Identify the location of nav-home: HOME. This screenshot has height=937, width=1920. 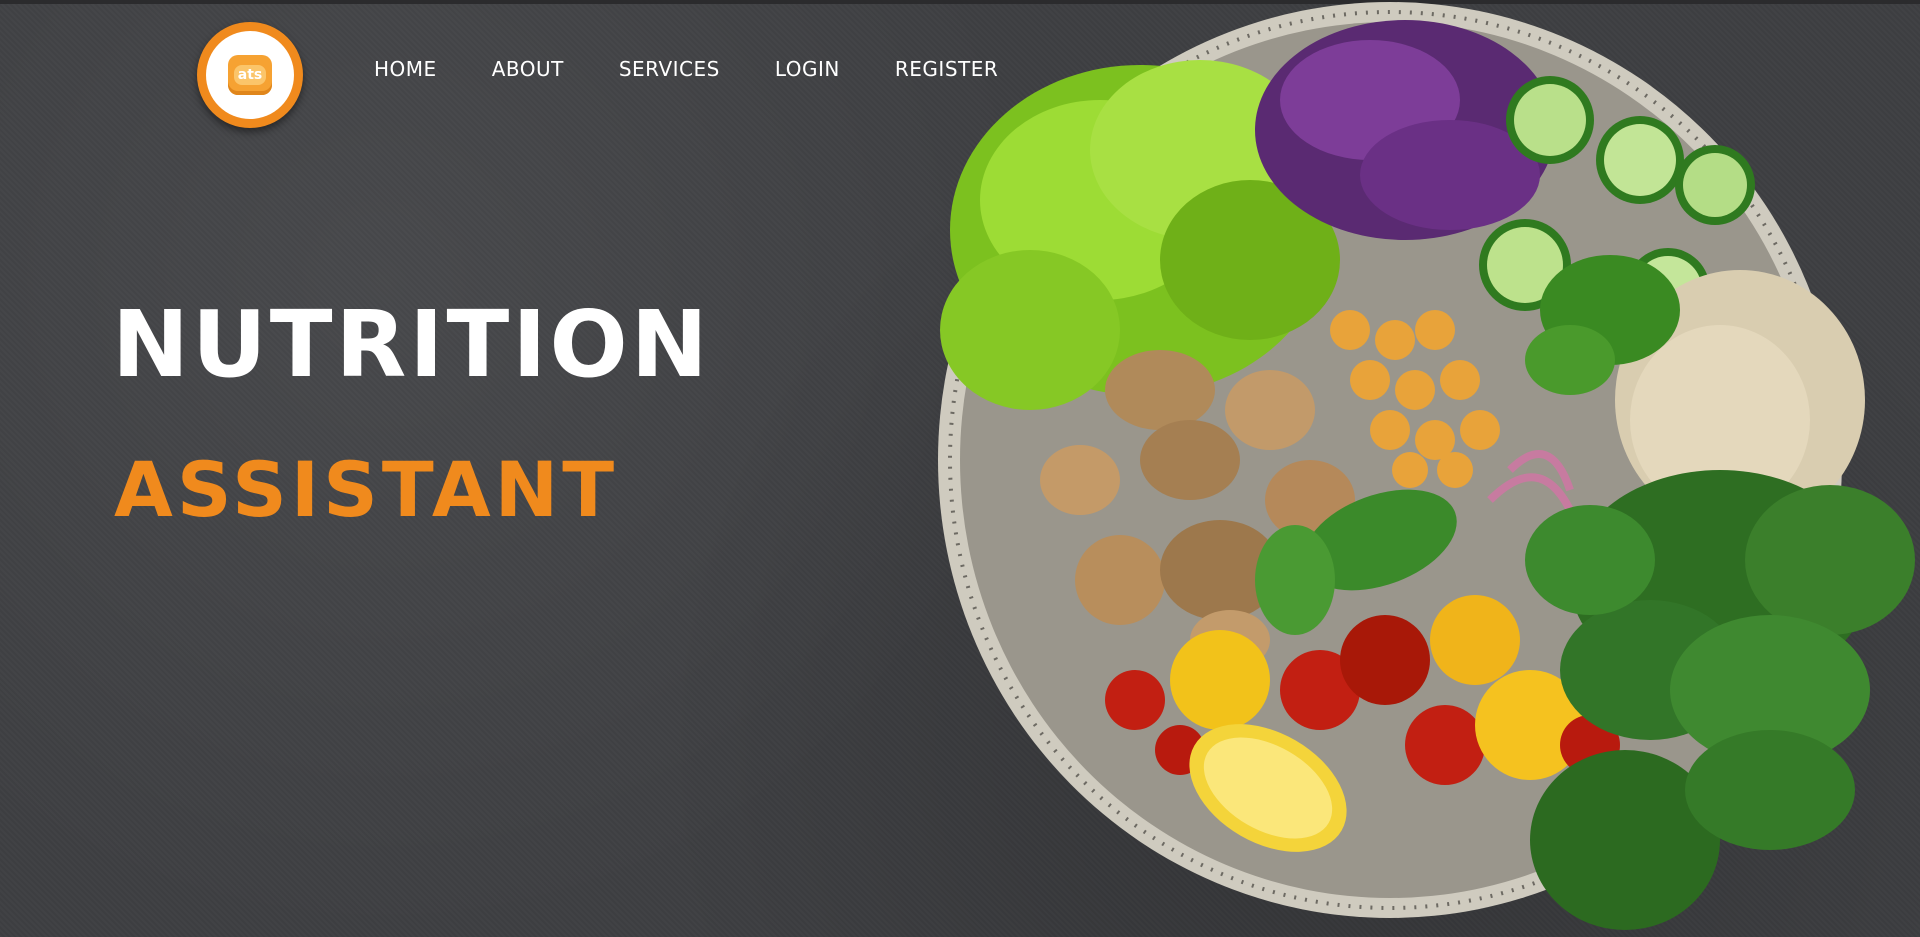
(405, 69).